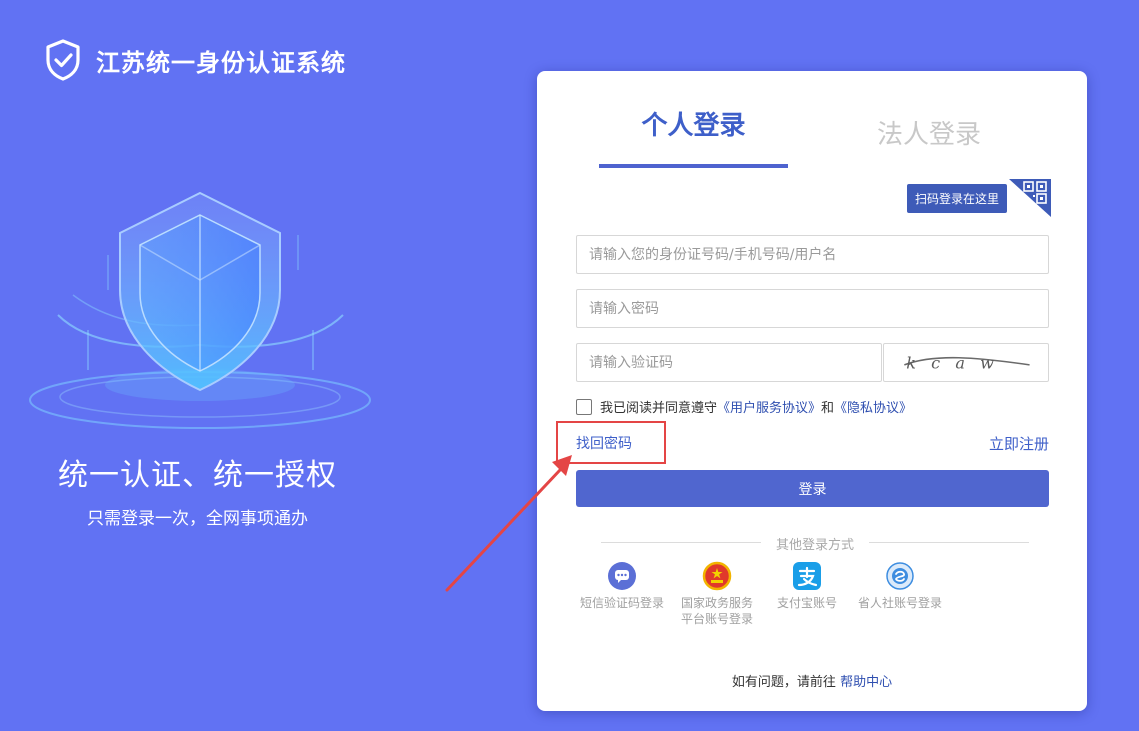 This screenshot has width=1139, height=731. I want to click on username-input, so click(812, 254).